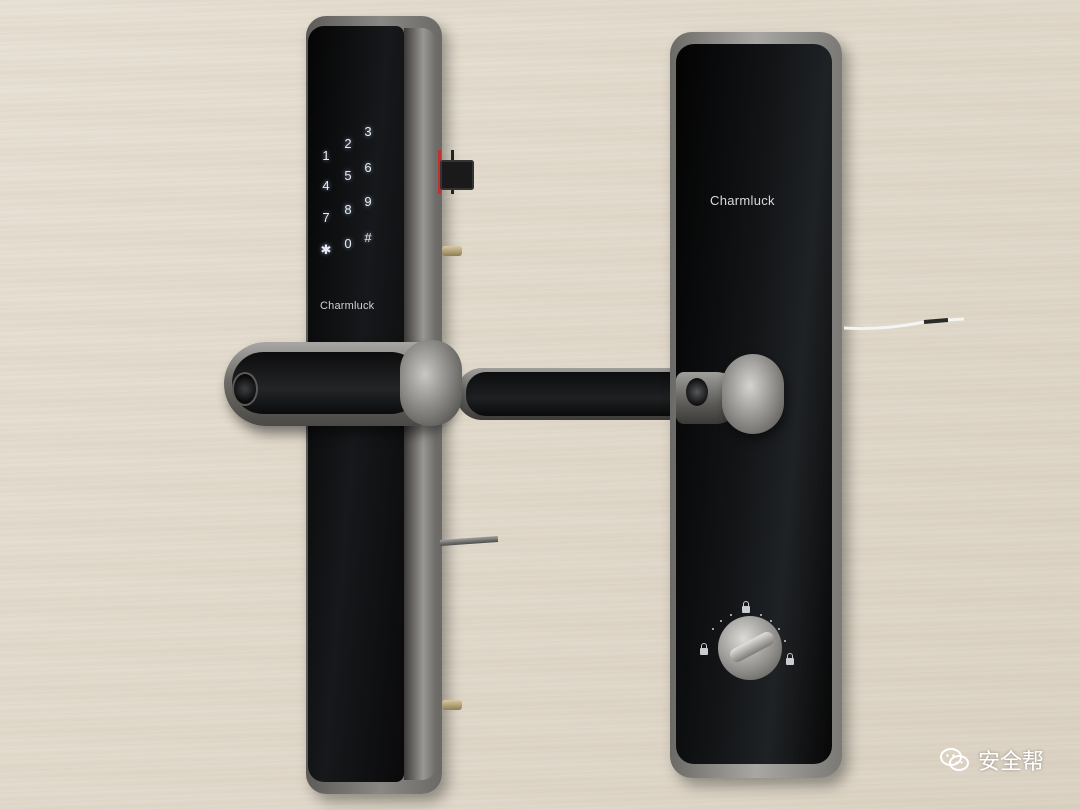 The image size is (1080, 810). I want to click on right-handle-rose, so click(753, 394).